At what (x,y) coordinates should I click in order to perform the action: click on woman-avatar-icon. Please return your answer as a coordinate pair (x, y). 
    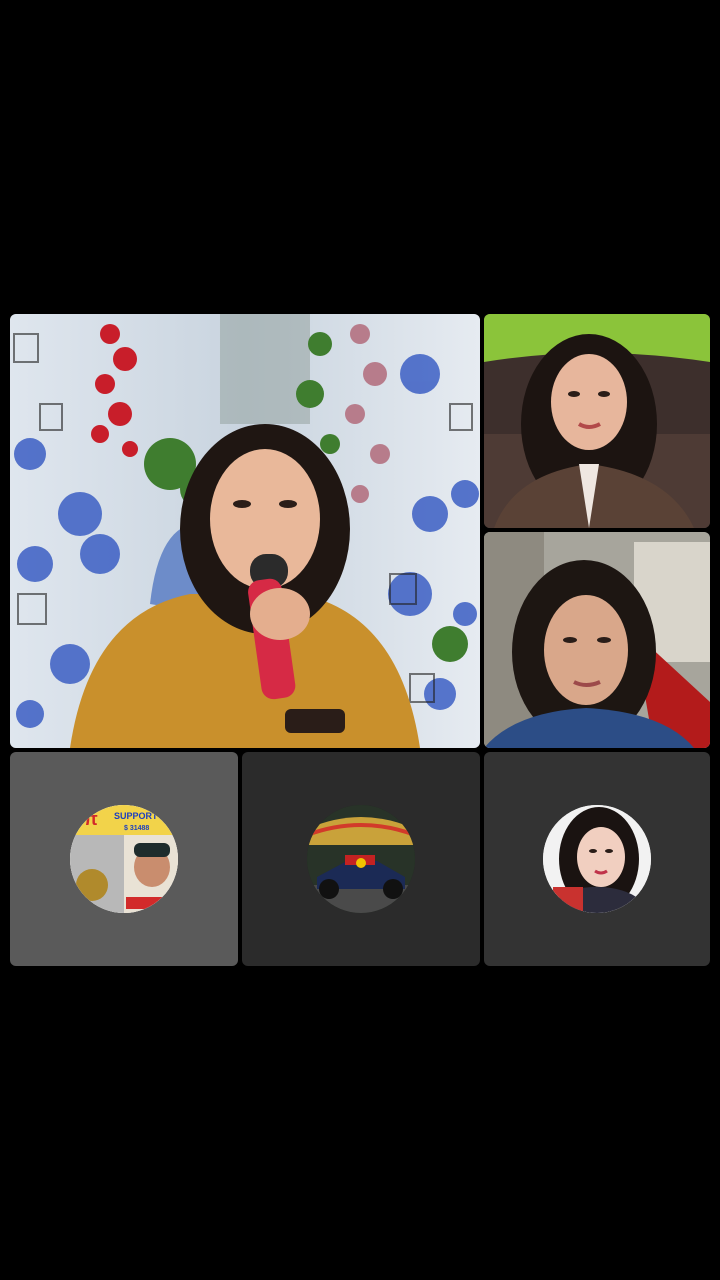
    Looking at the image, I should click on (597, 859).